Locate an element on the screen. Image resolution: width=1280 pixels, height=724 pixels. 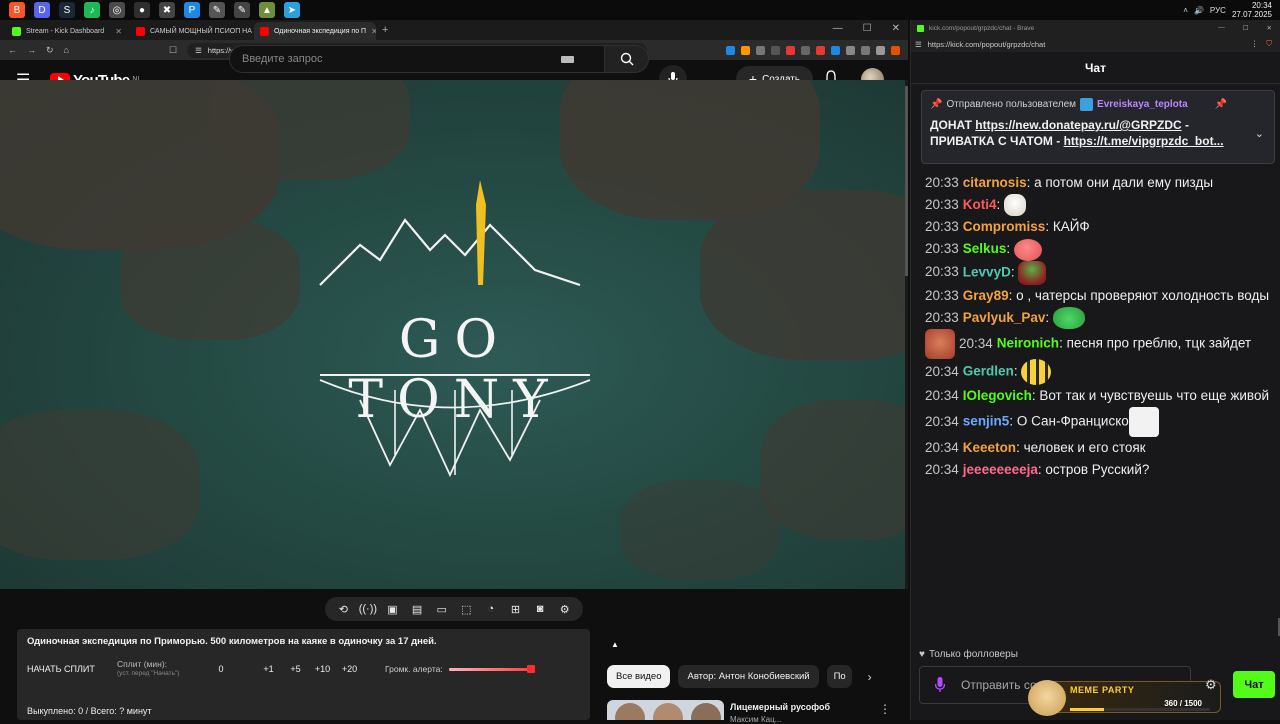
minimize-icon: — is located at coordinates (1221, 28).